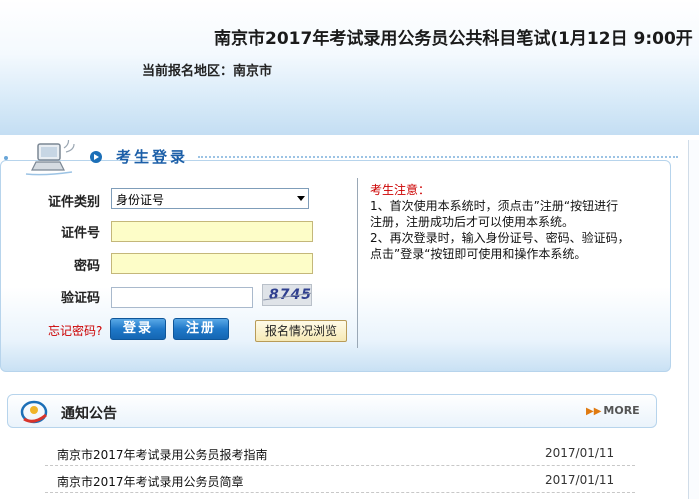  I want to click on chevron-down-icon, so click(301, 198).